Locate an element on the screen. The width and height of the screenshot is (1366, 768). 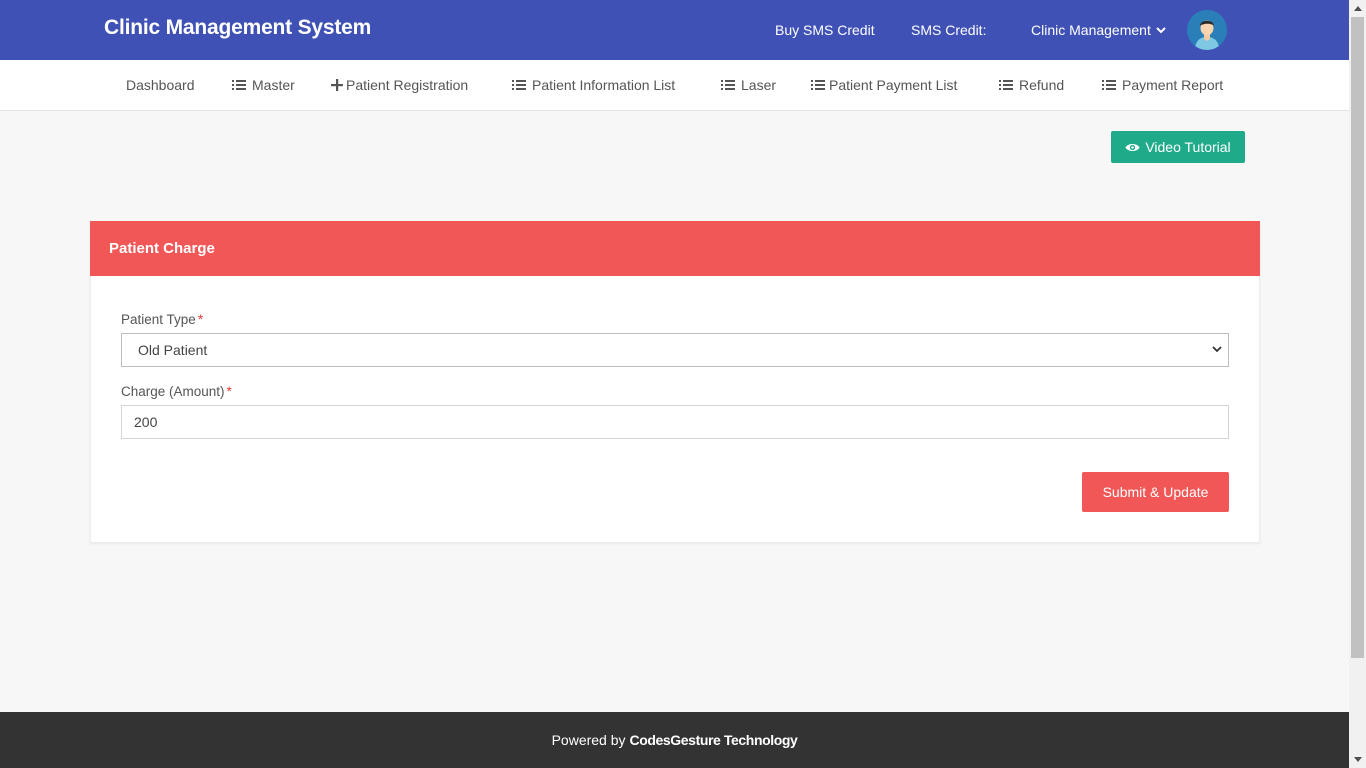
nav-laser: Laser is located at coordinates (748, 85).